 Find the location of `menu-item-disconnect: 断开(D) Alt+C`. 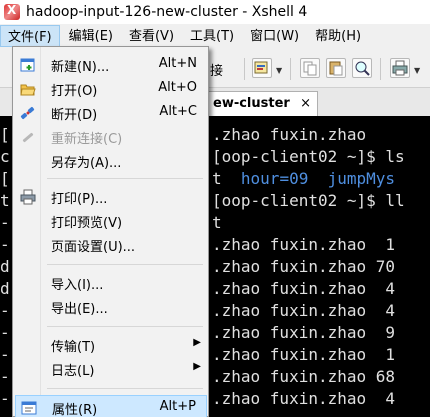

menu-item-disconnect: 断开(D) Alt+C is located at coordinates (111, 113).